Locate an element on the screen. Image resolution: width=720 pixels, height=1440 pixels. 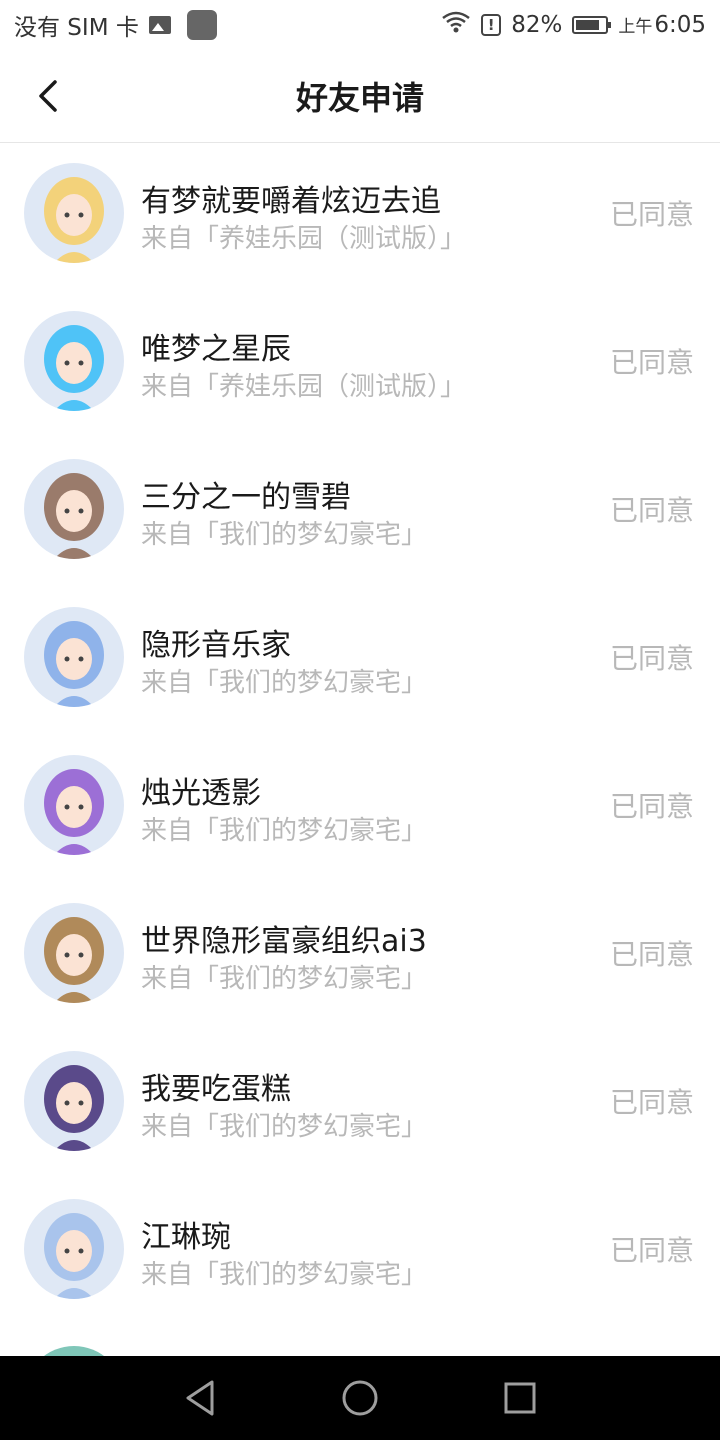
requester-name: 我要吃蛋糕 is located at coordinates (216, 1089).